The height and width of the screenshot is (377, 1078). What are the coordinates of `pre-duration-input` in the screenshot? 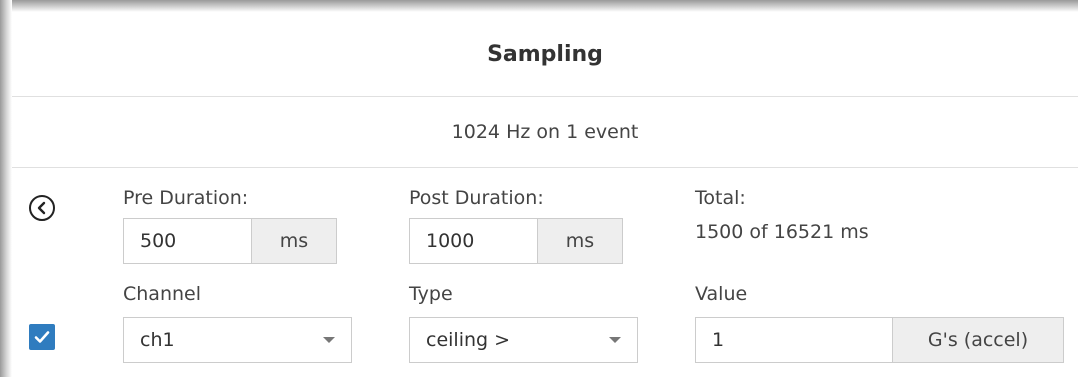 It's located at (187, 241).